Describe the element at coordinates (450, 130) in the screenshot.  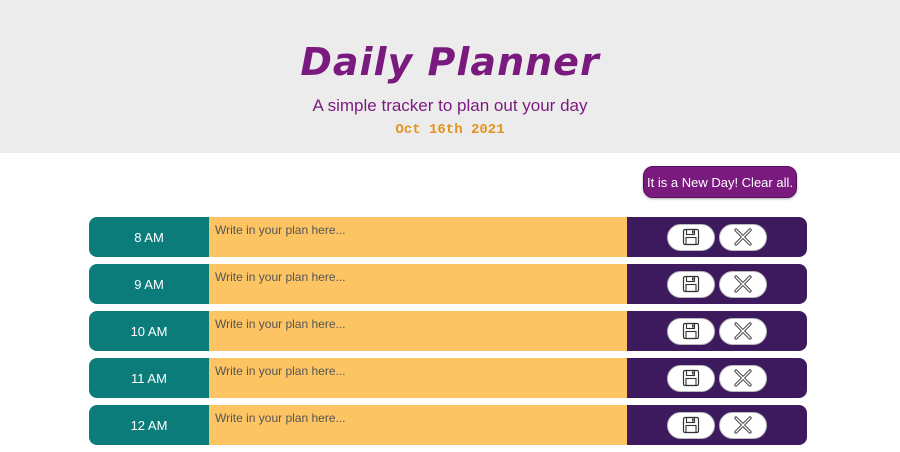
I see `current-date: Oct 16th 2021` at that location.